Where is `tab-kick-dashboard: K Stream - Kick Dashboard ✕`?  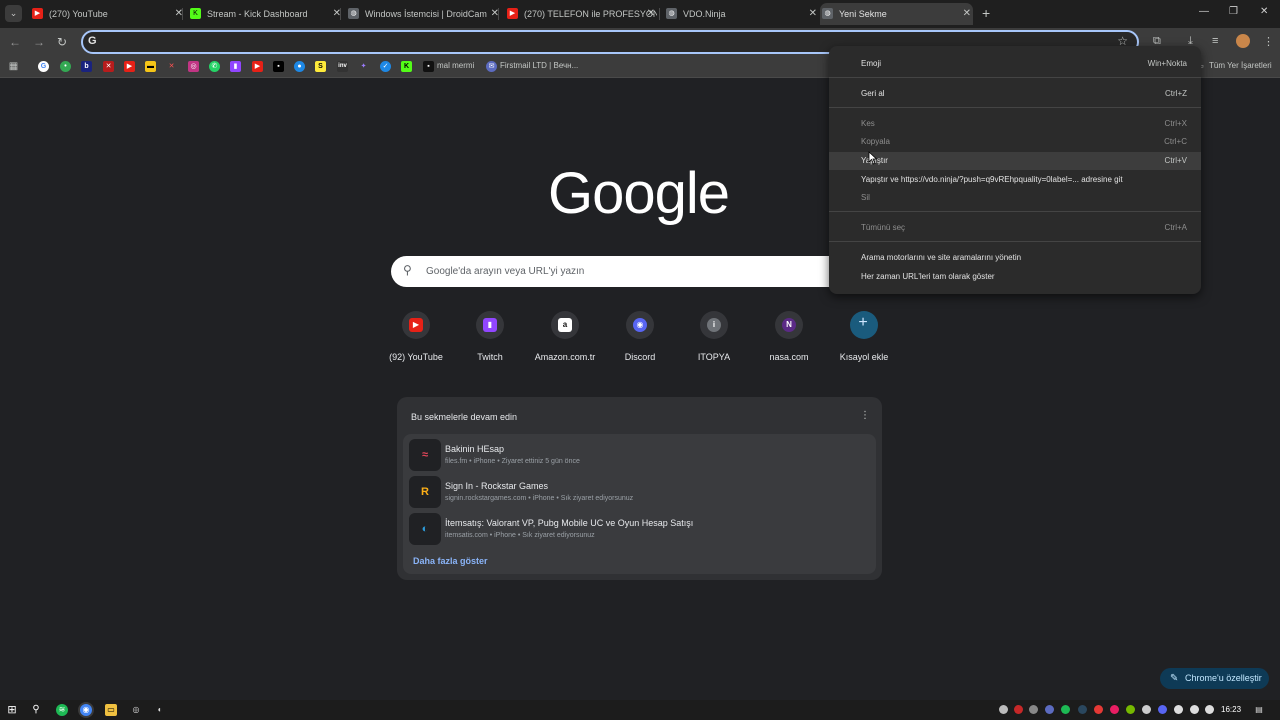
tab-kick-dashboard: K Stream - Kick Dashboard ✕ is located at coordinates (265, 14).